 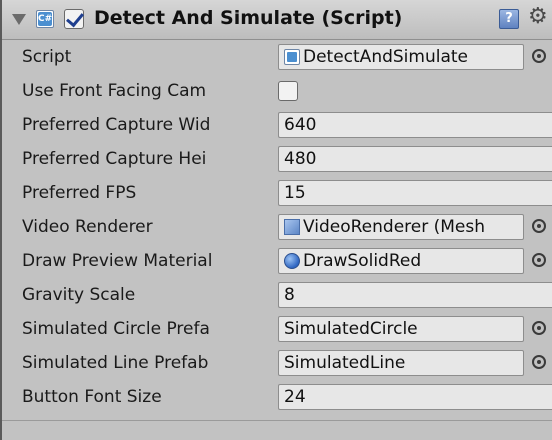 What do you see at coordinates (114, 91) in the screenshot?
I see `use-front-camera-label: Use Front Facing Cam` at bounding box center [114, 91].